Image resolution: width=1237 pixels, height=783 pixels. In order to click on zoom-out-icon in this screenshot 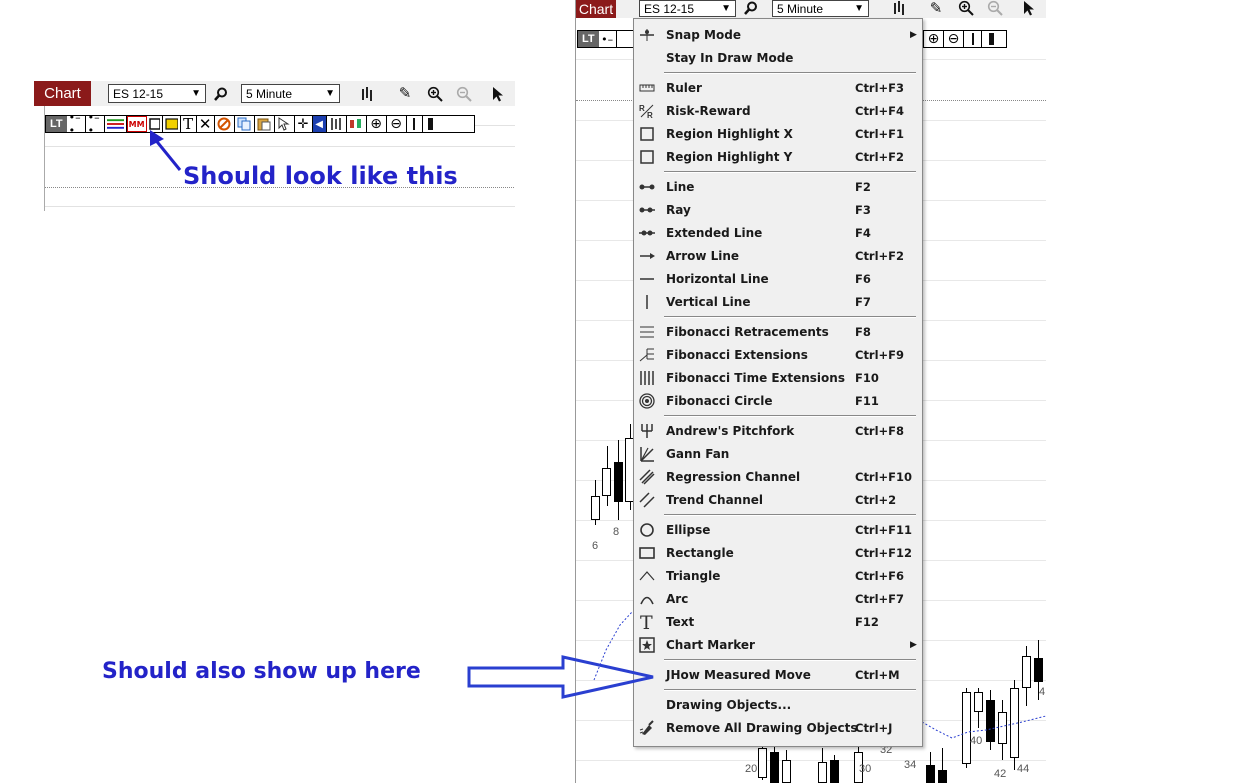, I will do `click(464, 93)`.